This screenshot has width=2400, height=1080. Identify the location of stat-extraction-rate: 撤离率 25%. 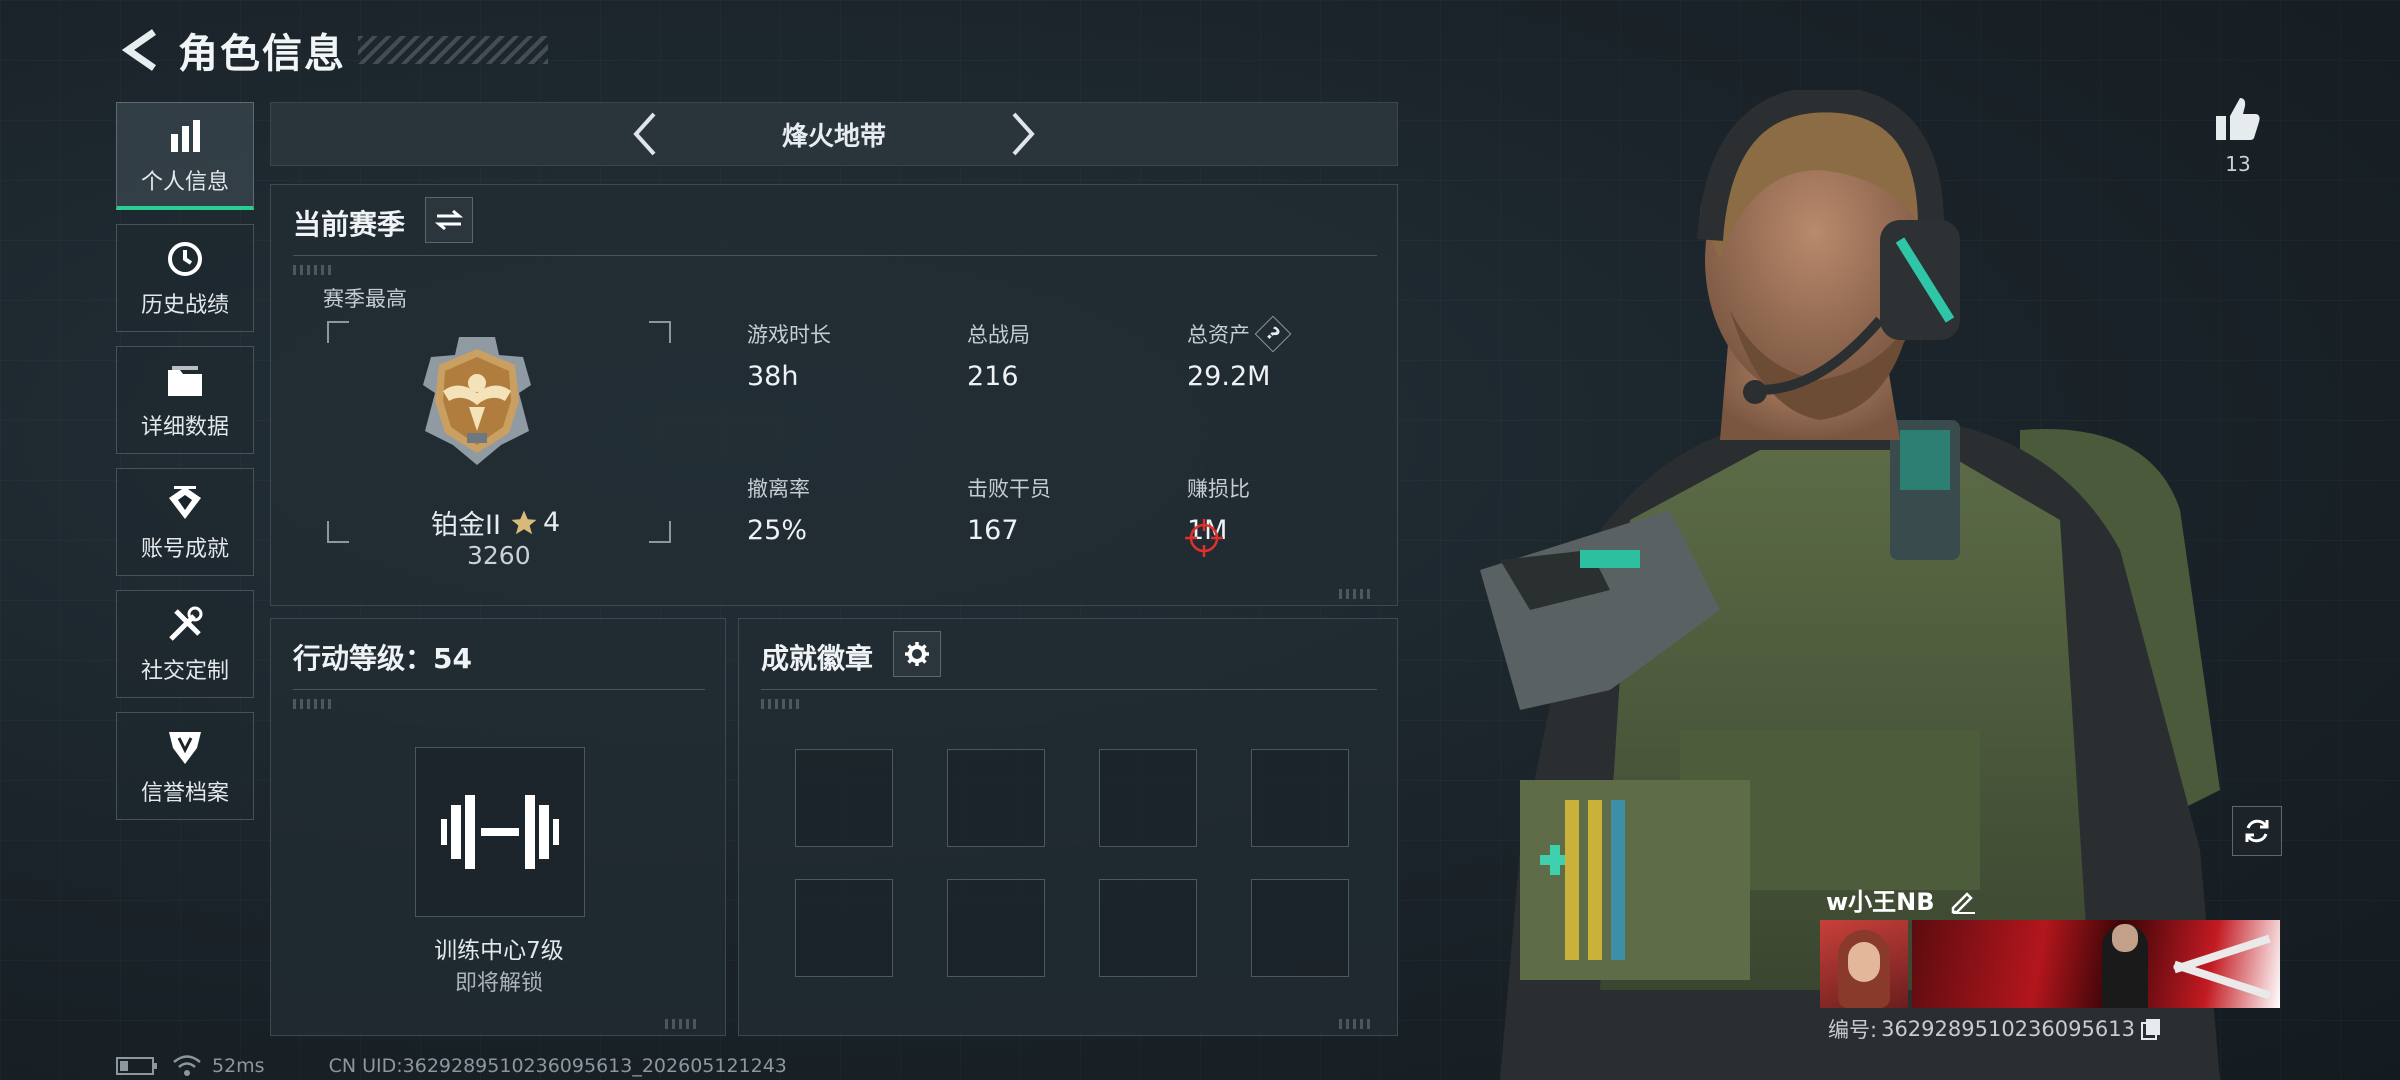
(778, 509).